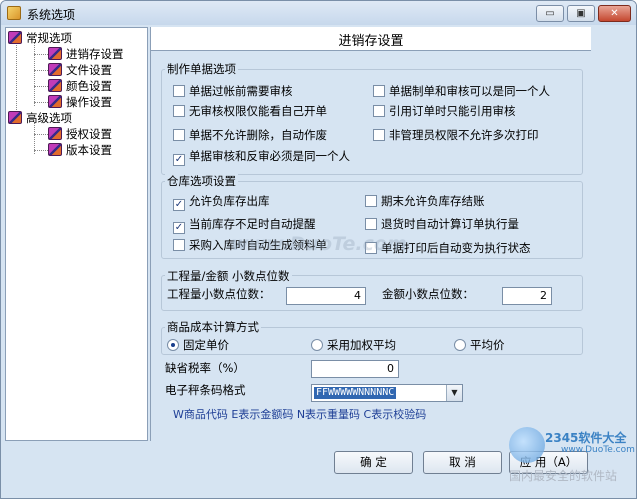 This screenshot has height=499, width=637. Describe the element at coordinates (581, 13) in the screenshot. I see `maximize-button: ▣` at that location.